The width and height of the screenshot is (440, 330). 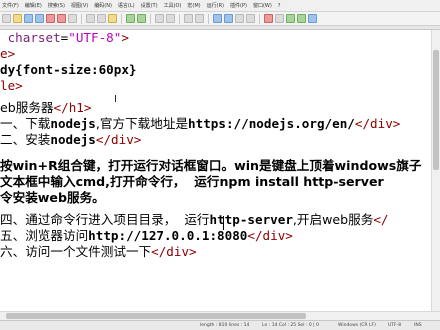 What do you see at coordinates (250, 18) in the screenshot?
I see `indent-guide-icon` at bounding box center [250, 18].